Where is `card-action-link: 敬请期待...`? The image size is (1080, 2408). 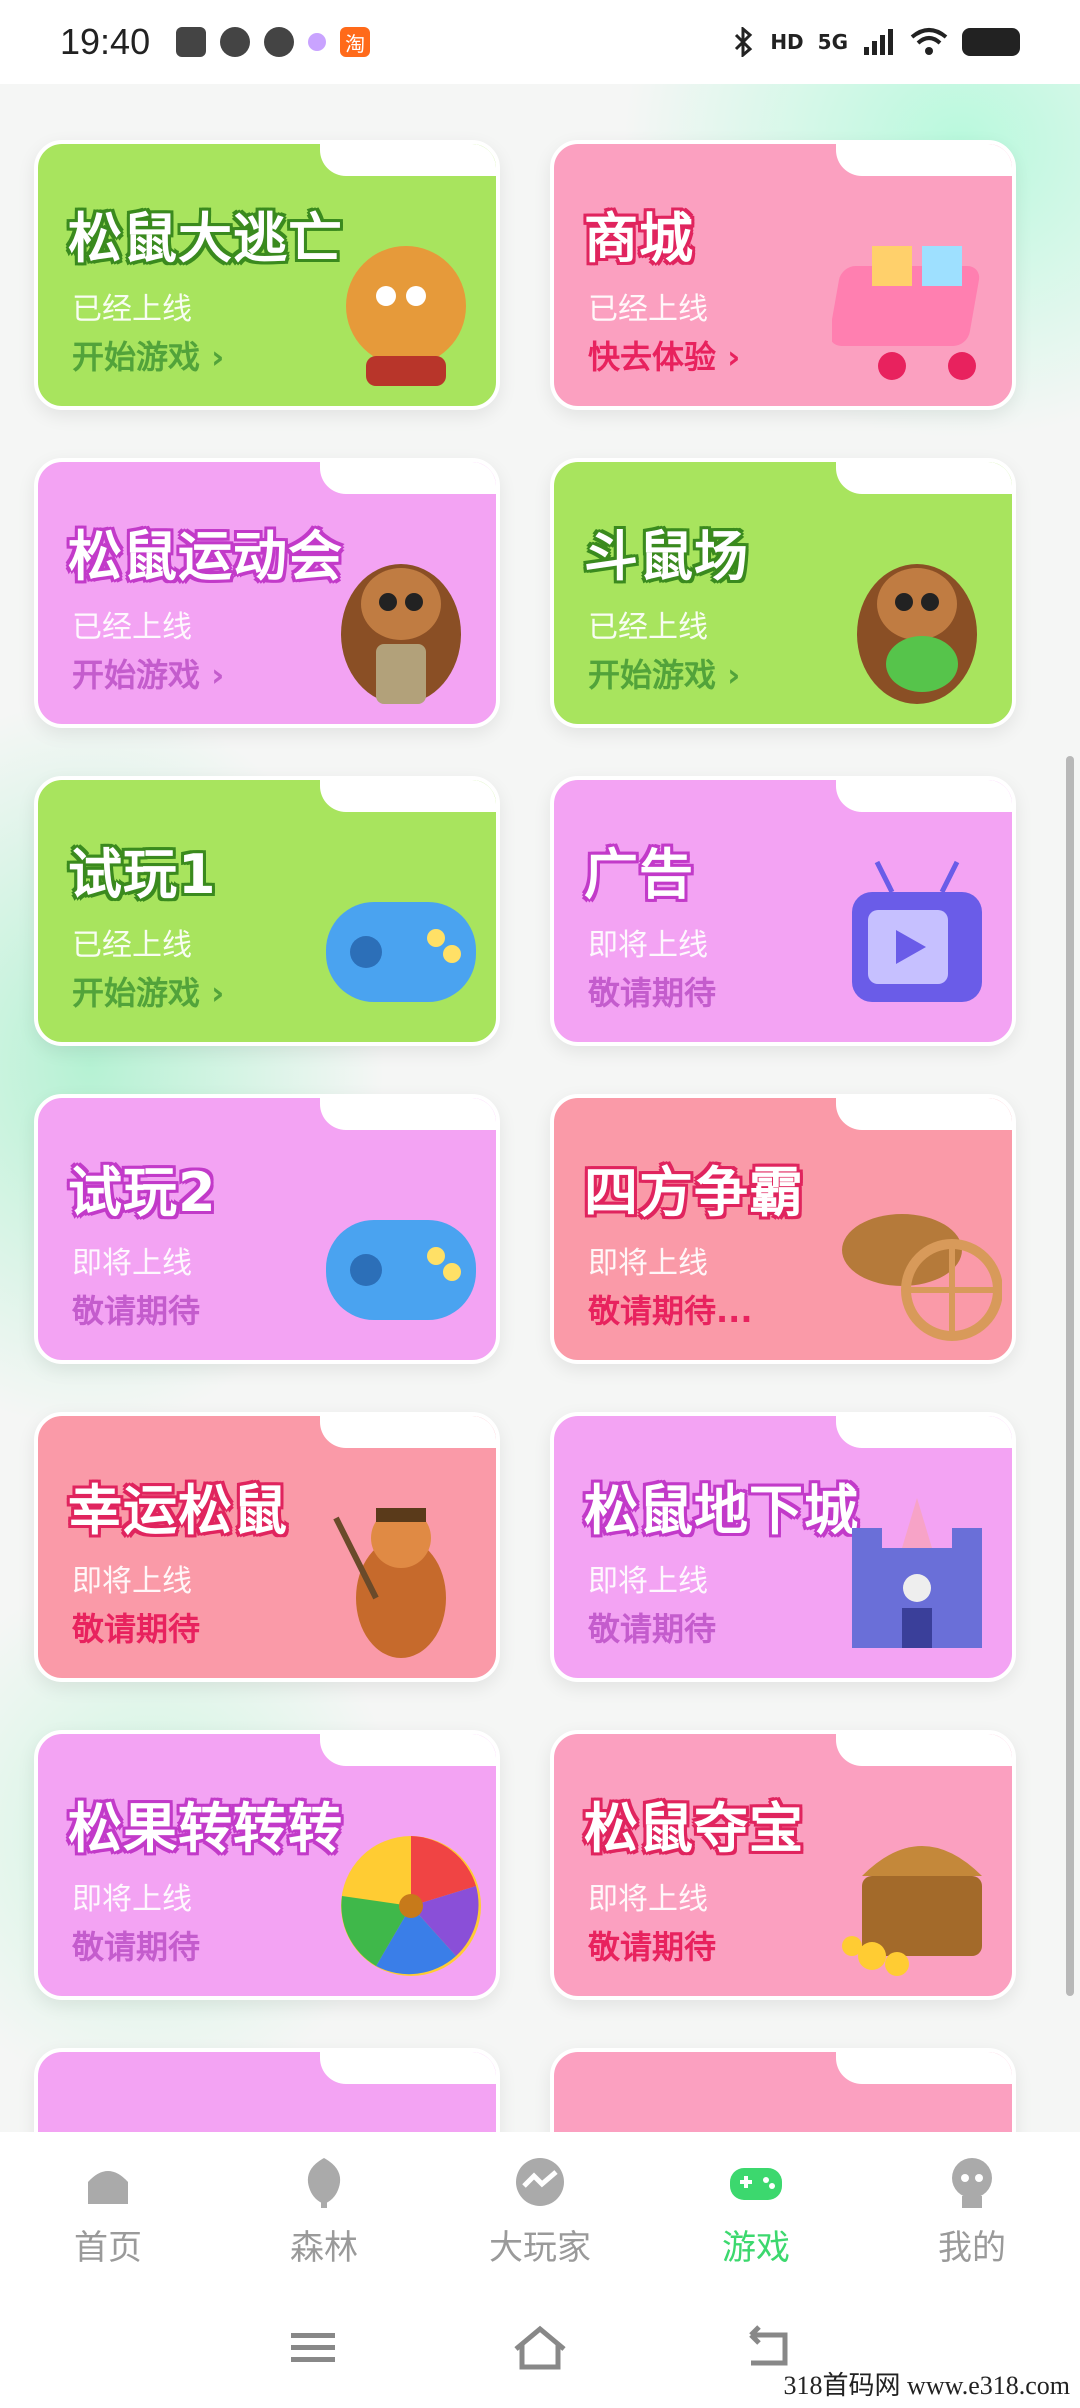
card-action-link: 敬请期待... is located at coordinates (670, 1309).